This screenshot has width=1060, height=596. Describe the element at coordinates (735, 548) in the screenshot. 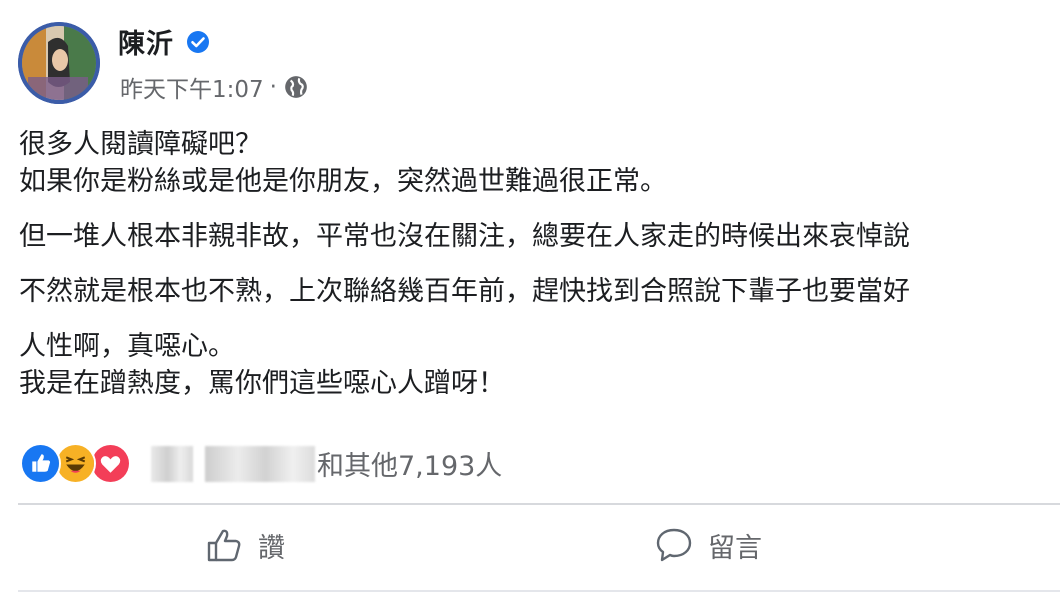

I see `comment-label: 留言` at that location.